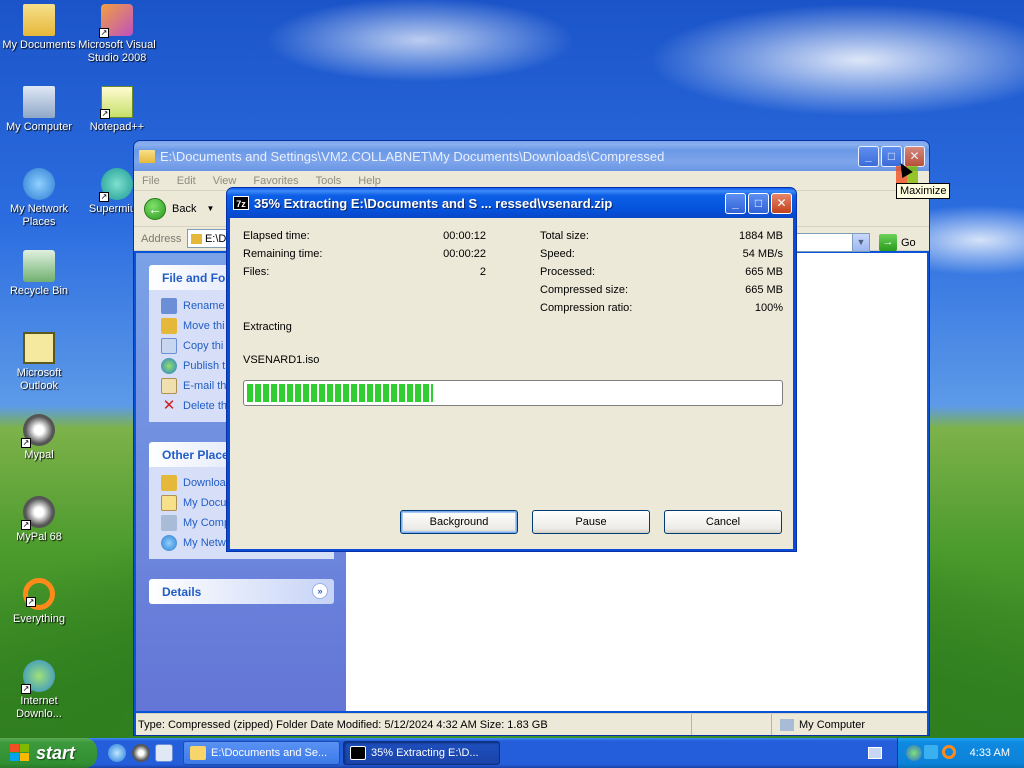 The image size is (1024, 768). I want to click on go-button: → Go, so click(897, 242).